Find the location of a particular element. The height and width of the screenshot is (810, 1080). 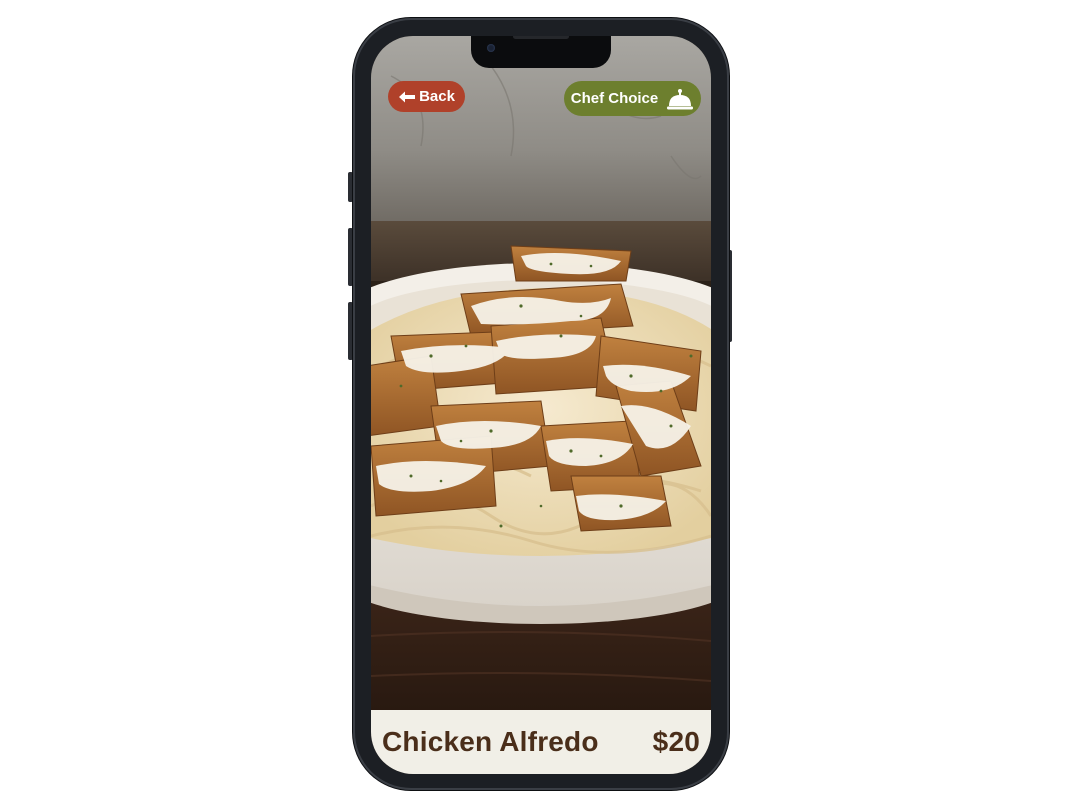

back-button: Back is located at coordinates (426, 96).